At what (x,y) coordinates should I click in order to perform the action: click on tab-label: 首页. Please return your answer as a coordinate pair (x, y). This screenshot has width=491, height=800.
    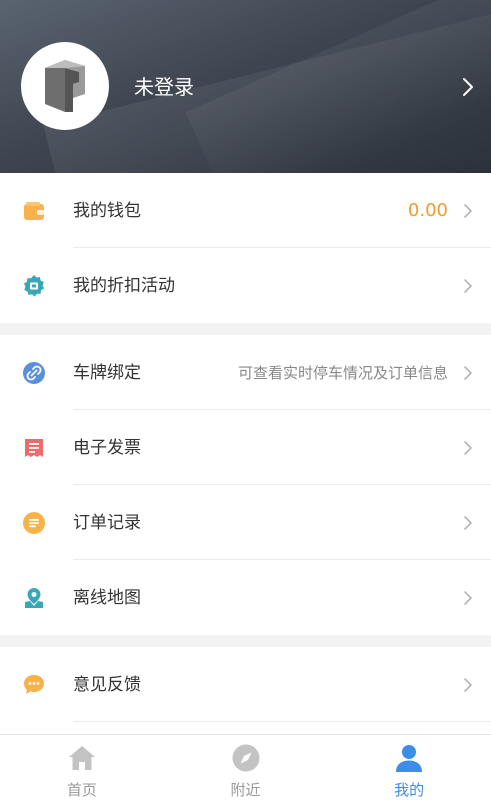
    Looking at the image, I should click on (81, 790).